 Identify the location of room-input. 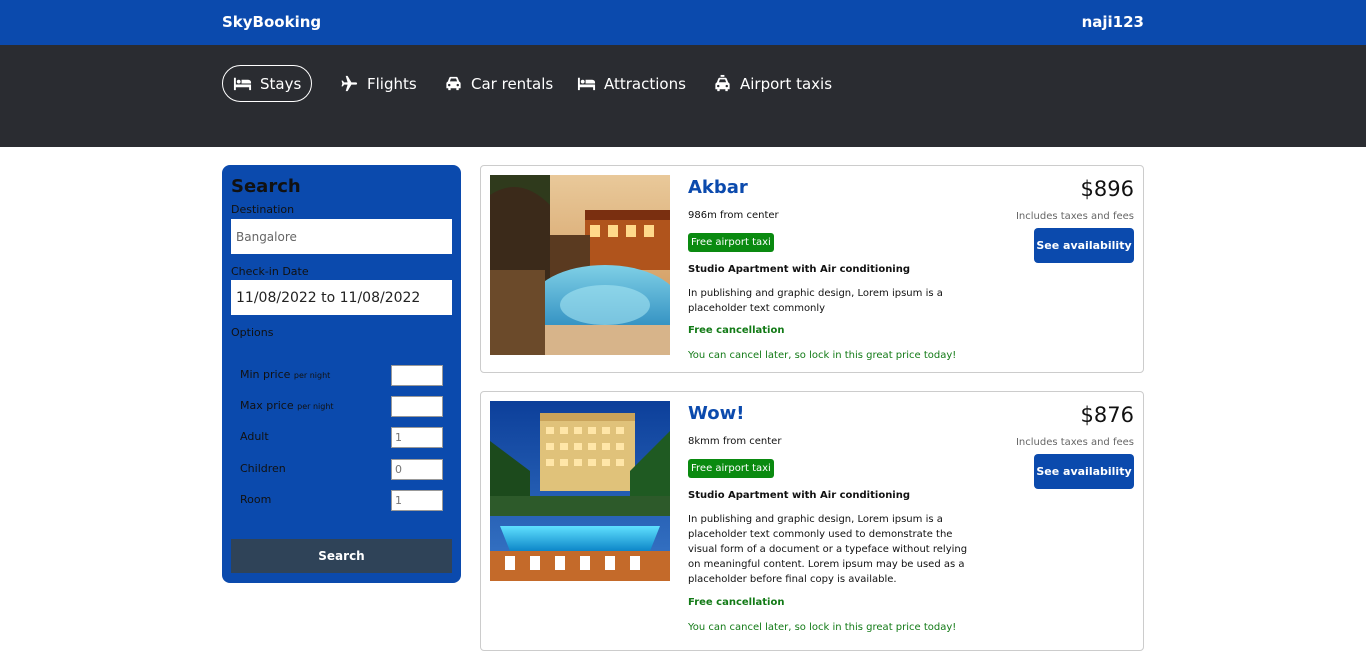
(417, 500).